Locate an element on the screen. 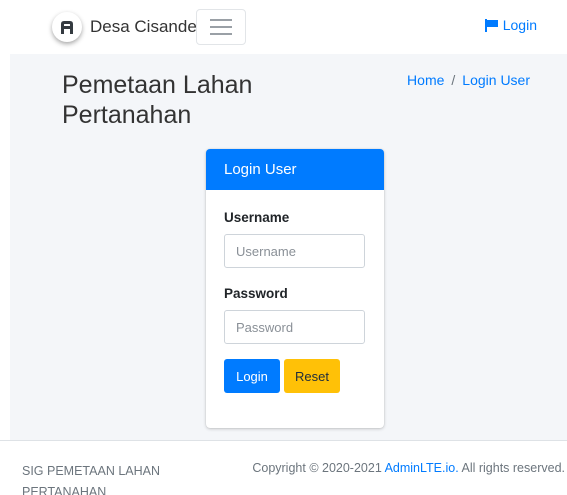 This screenshot has height=495, width=567. top-navbar: Desa Cisande Login is located at coordinates (283, 27).